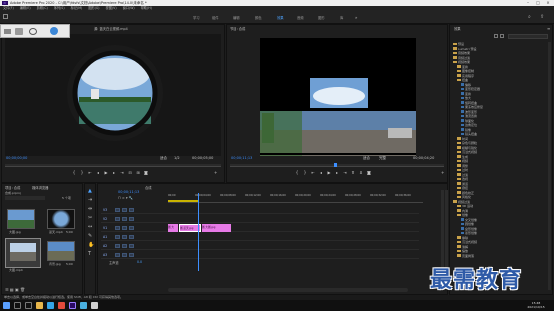  Describe the element at coordinates (124, 210) in the screenshot. I see `track-sync-icon` at that location.